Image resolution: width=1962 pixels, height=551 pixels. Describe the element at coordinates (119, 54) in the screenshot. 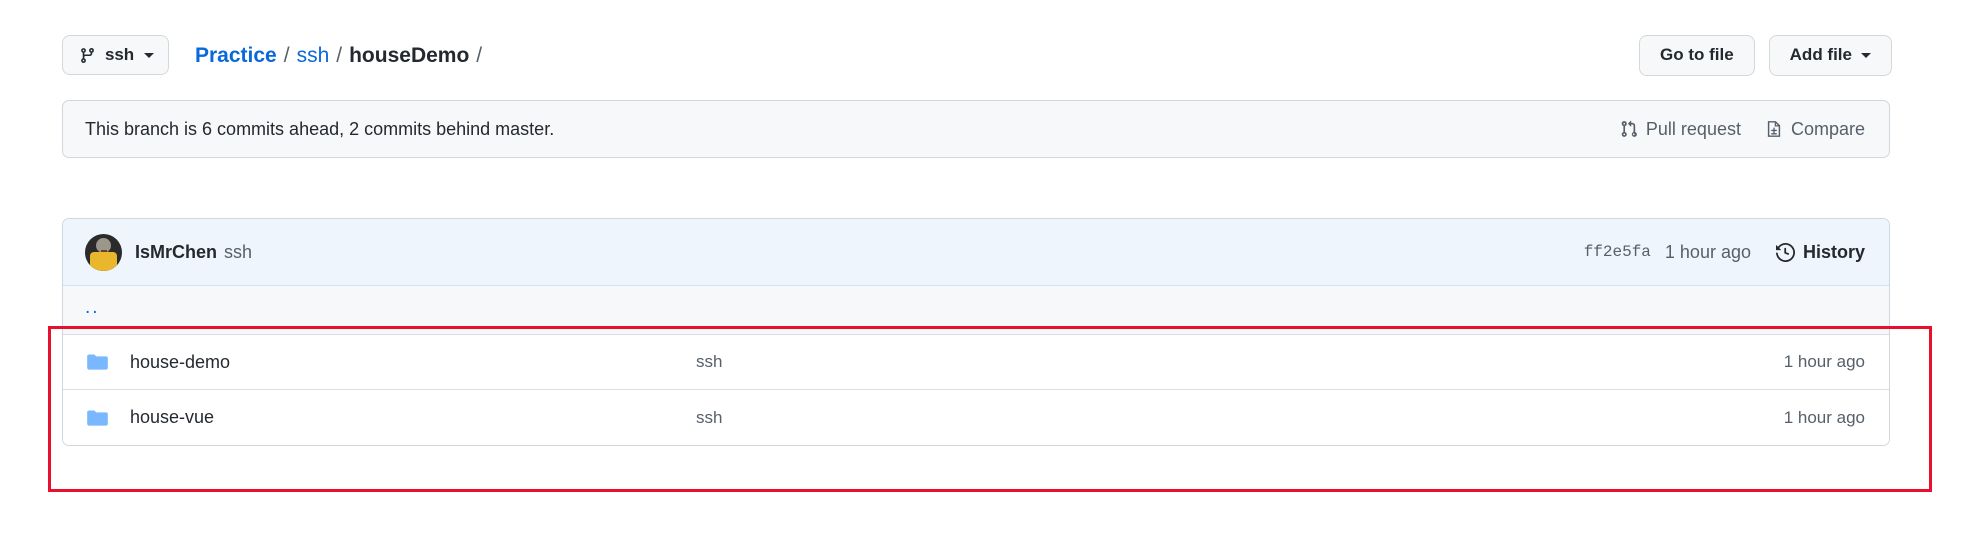

I see `branch-name-label: ssh` at that location.